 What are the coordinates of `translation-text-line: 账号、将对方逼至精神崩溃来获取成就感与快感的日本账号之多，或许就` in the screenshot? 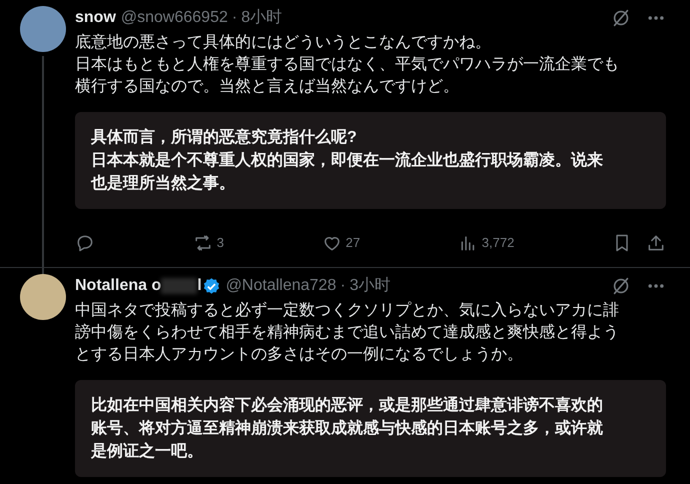 It's located at (347, 428).